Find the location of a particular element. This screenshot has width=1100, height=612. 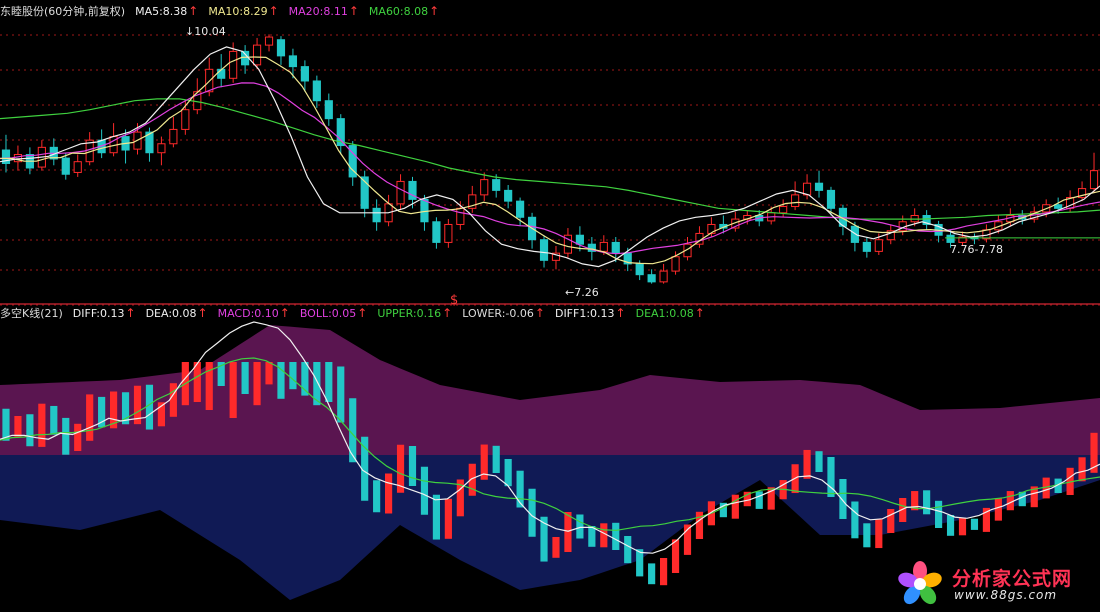

legend-text: DIFF1:0.13 is located at coordinates (584, 313).